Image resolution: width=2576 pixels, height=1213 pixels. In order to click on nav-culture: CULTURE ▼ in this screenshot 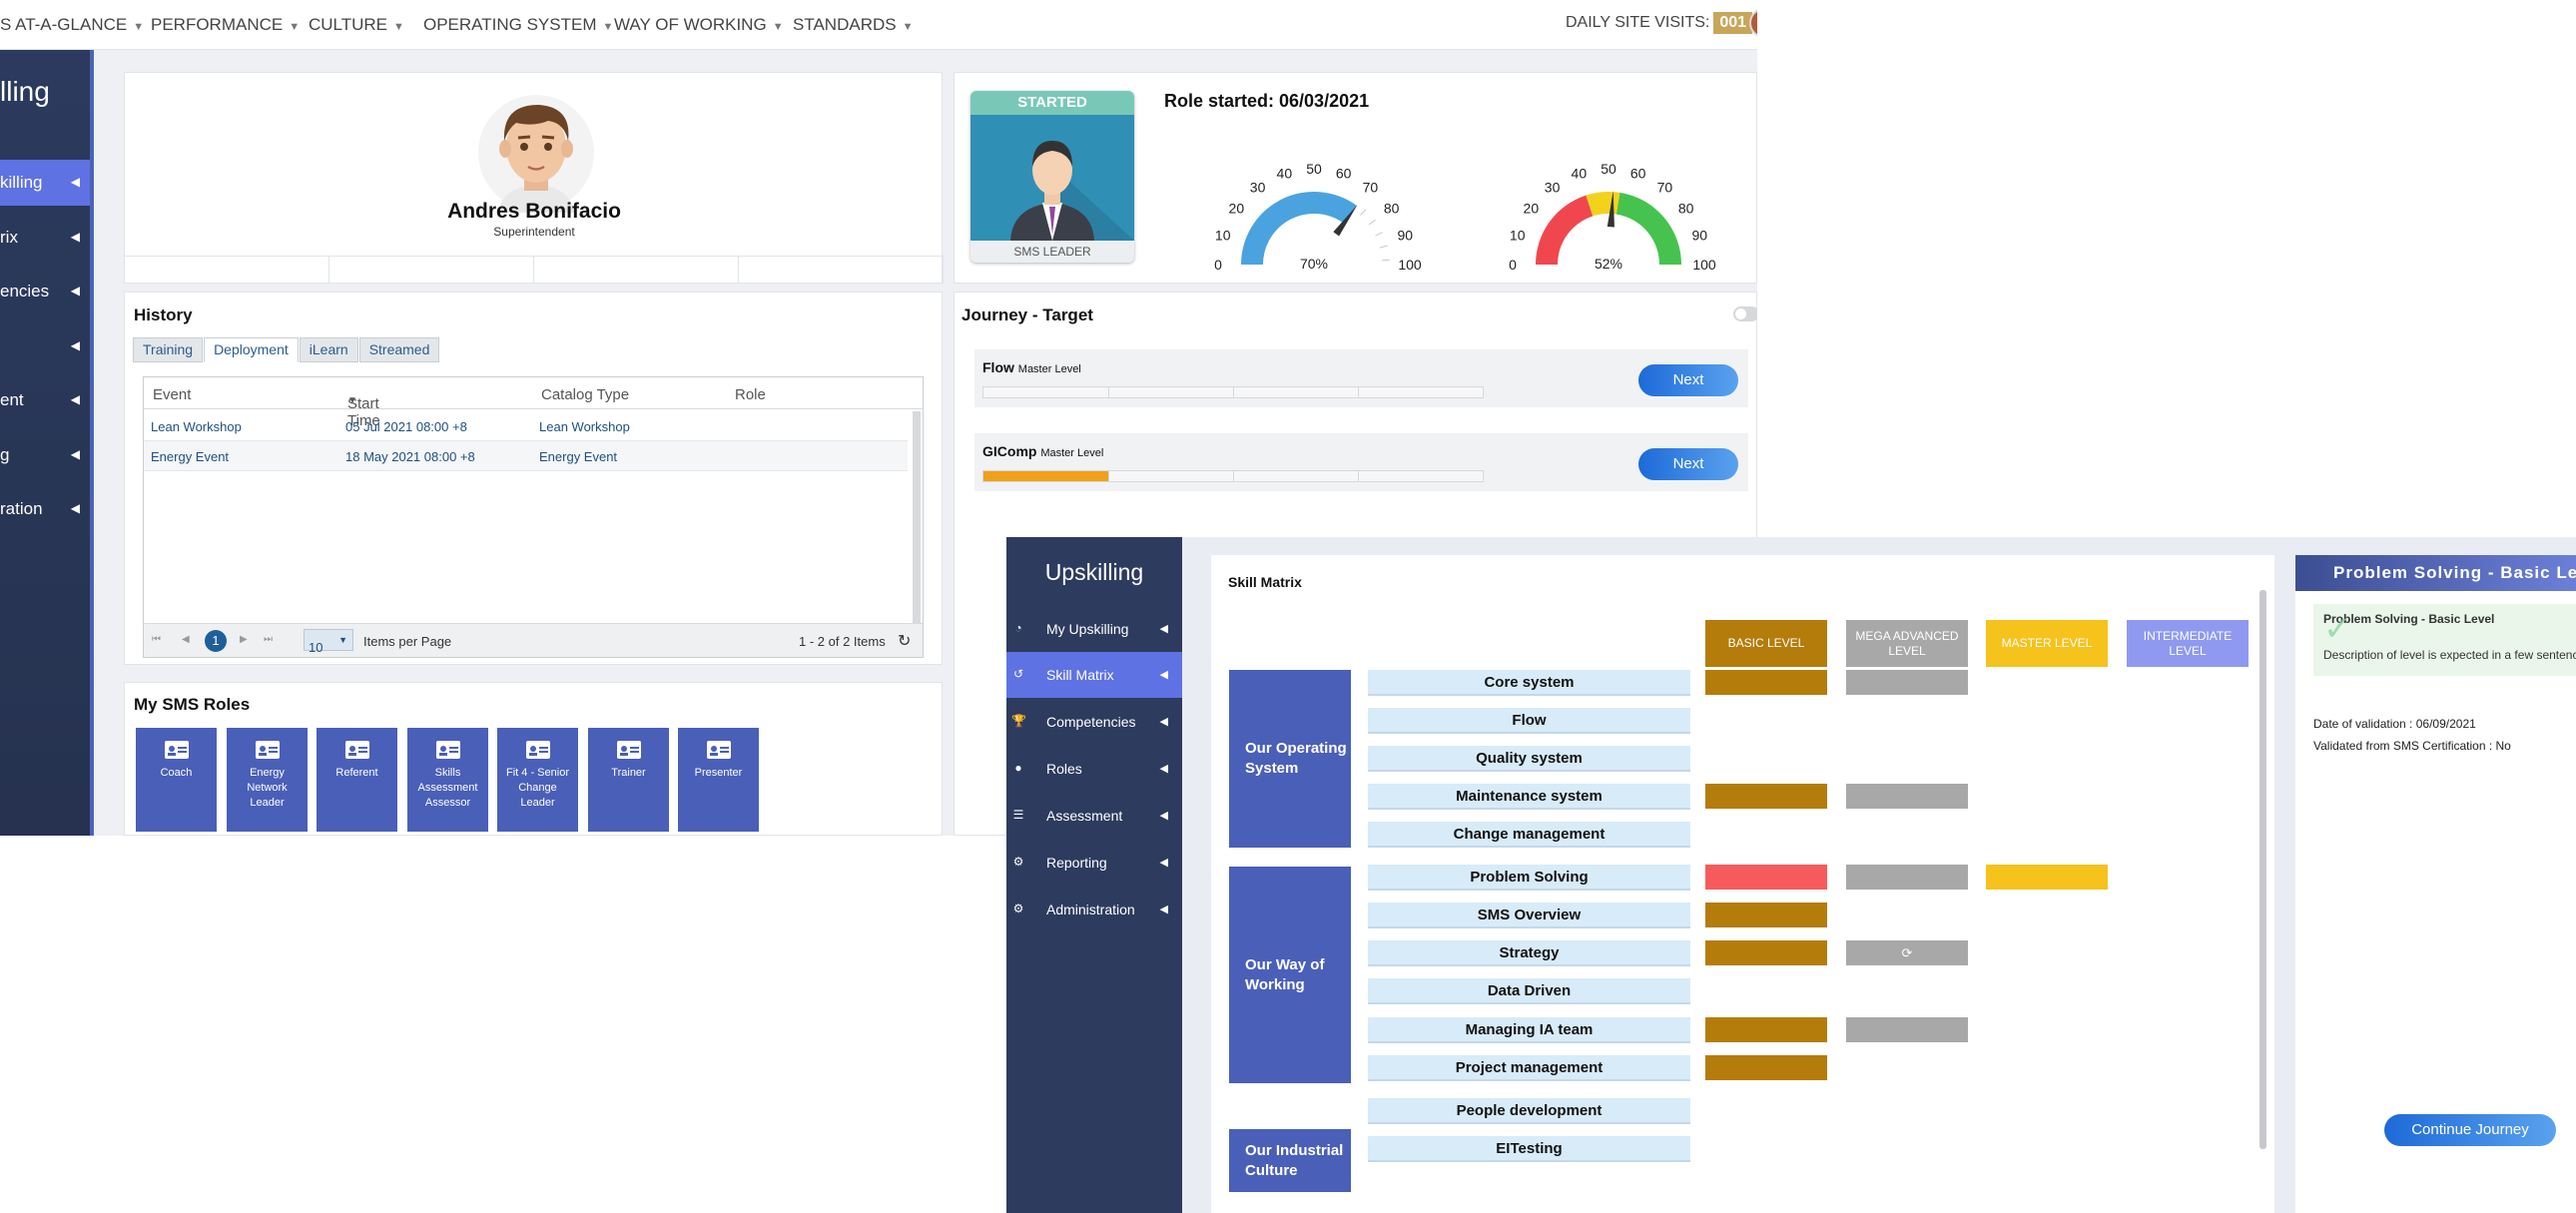, I will do `click(357, 25)`.